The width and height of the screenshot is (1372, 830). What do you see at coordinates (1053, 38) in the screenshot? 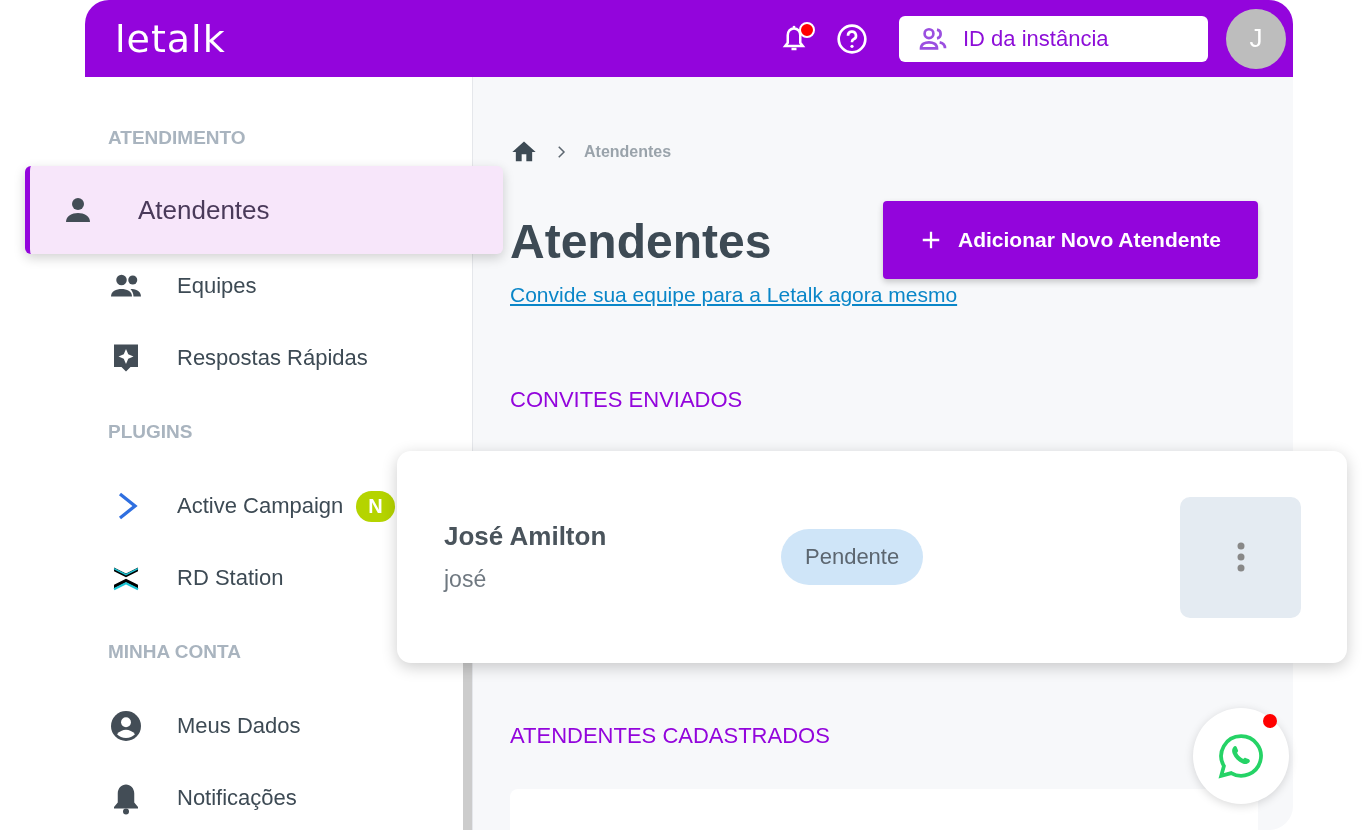
I see `instance-id-button: ID da instância` at bounding box center [1053, 38].